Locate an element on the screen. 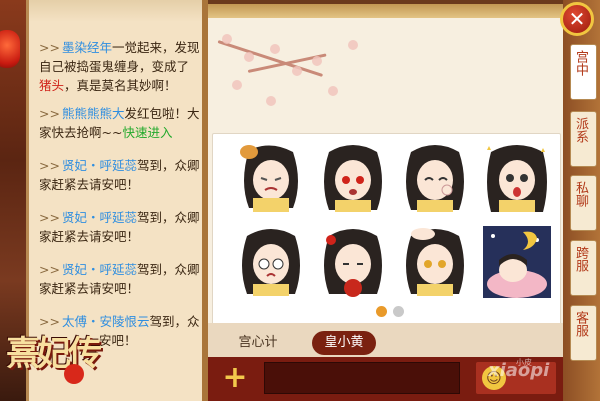  top-frame-edge is located at coordinates (385, 2).